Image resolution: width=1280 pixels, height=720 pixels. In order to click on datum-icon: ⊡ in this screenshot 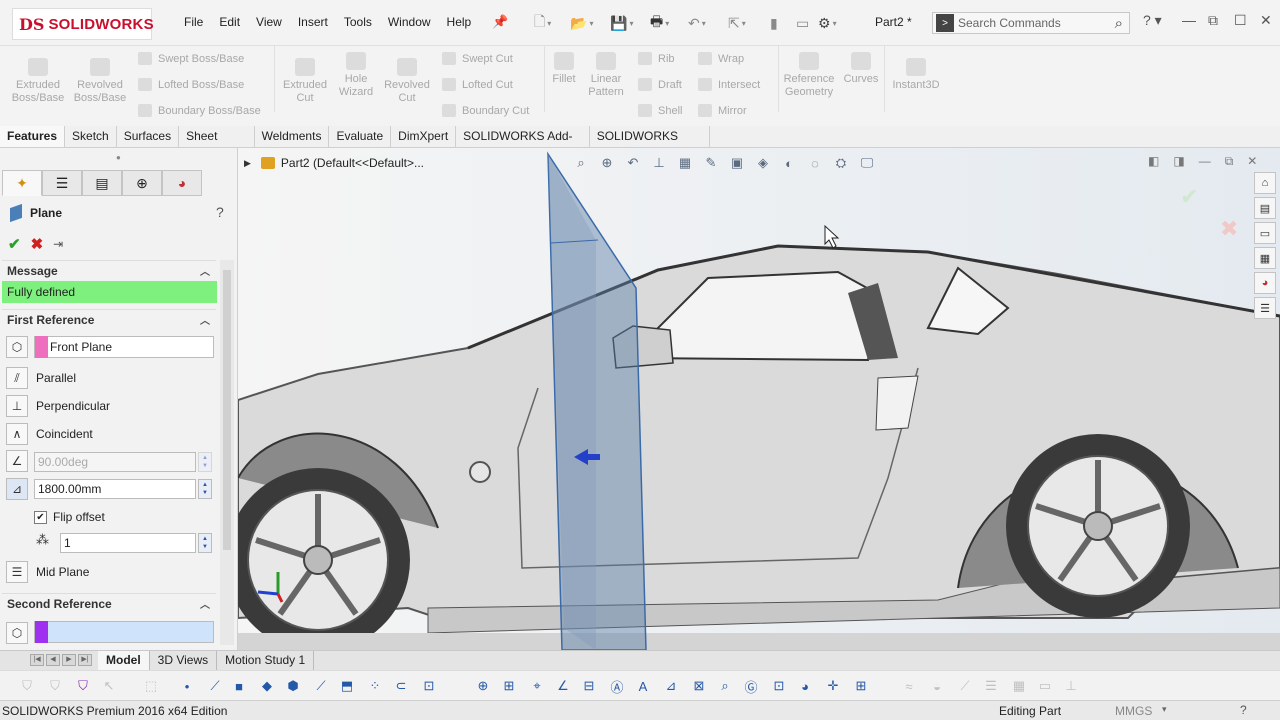, I will do `click(779, 686)`.